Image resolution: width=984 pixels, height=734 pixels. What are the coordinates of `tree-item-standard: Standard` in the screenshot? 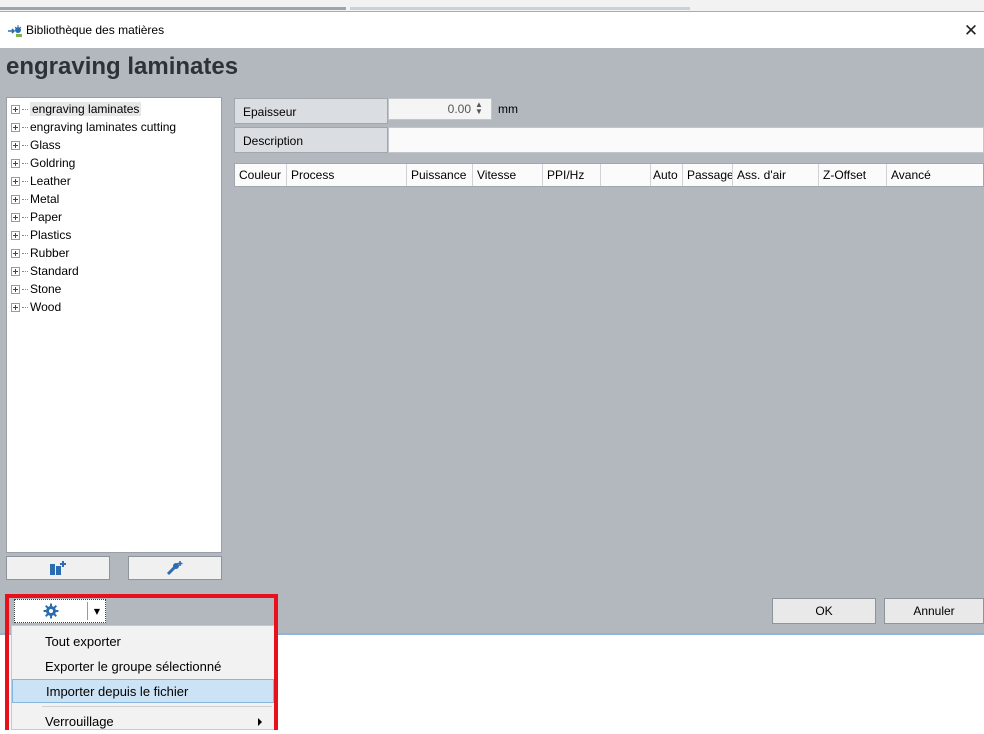 It's located at (45, 271).